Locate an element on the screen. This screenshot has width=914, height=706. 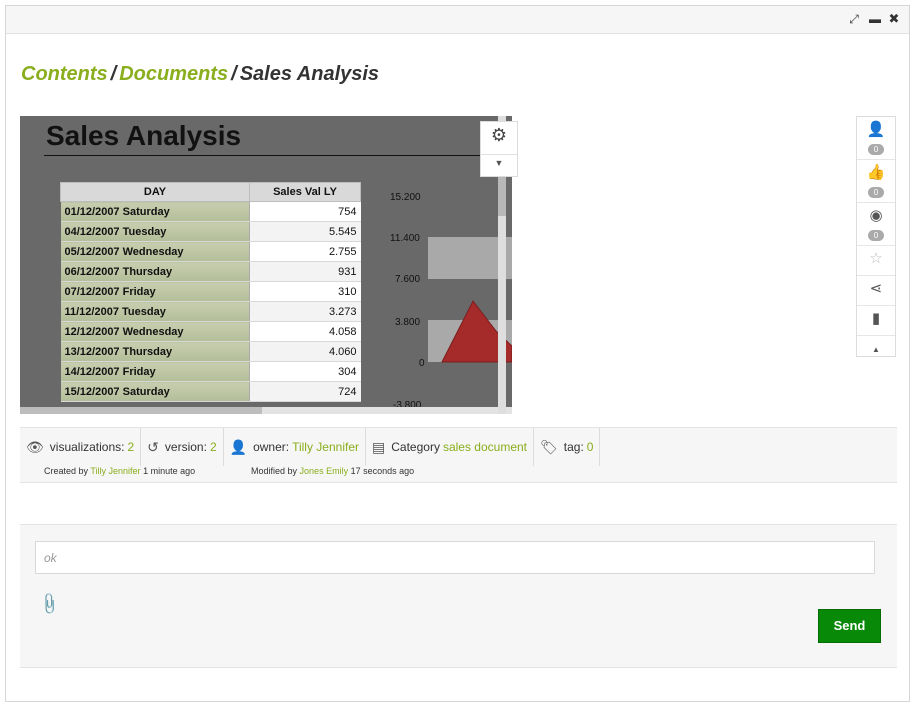
cell-day: 12/12/2007 Wednesday is located at coordinates (155, 331).